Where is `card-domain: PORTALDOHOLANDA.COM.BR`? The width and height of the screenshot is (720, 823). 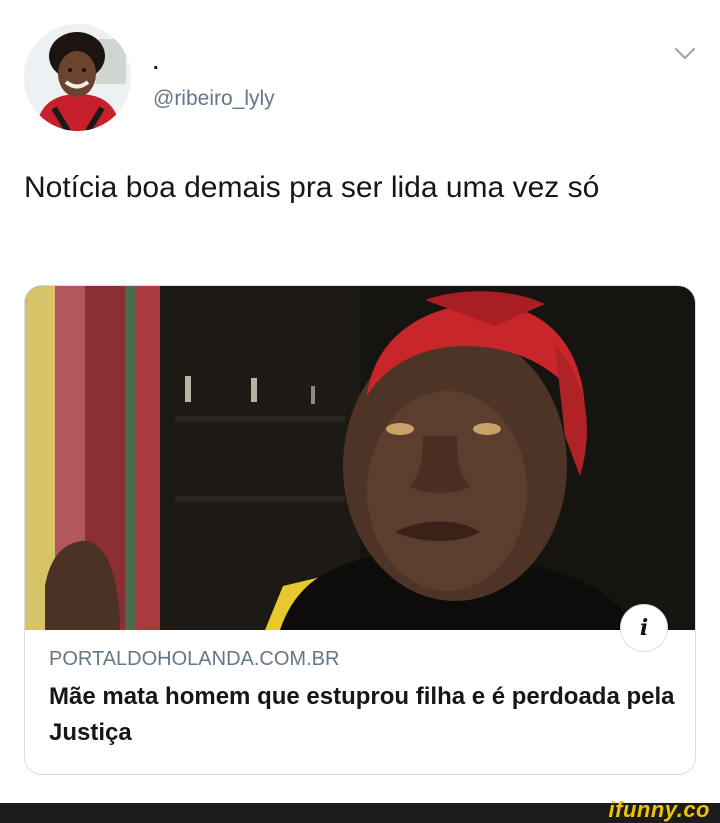 card-domain: PORTALDOHOLANDA.COM.BR is located at coordinates (194, 659).